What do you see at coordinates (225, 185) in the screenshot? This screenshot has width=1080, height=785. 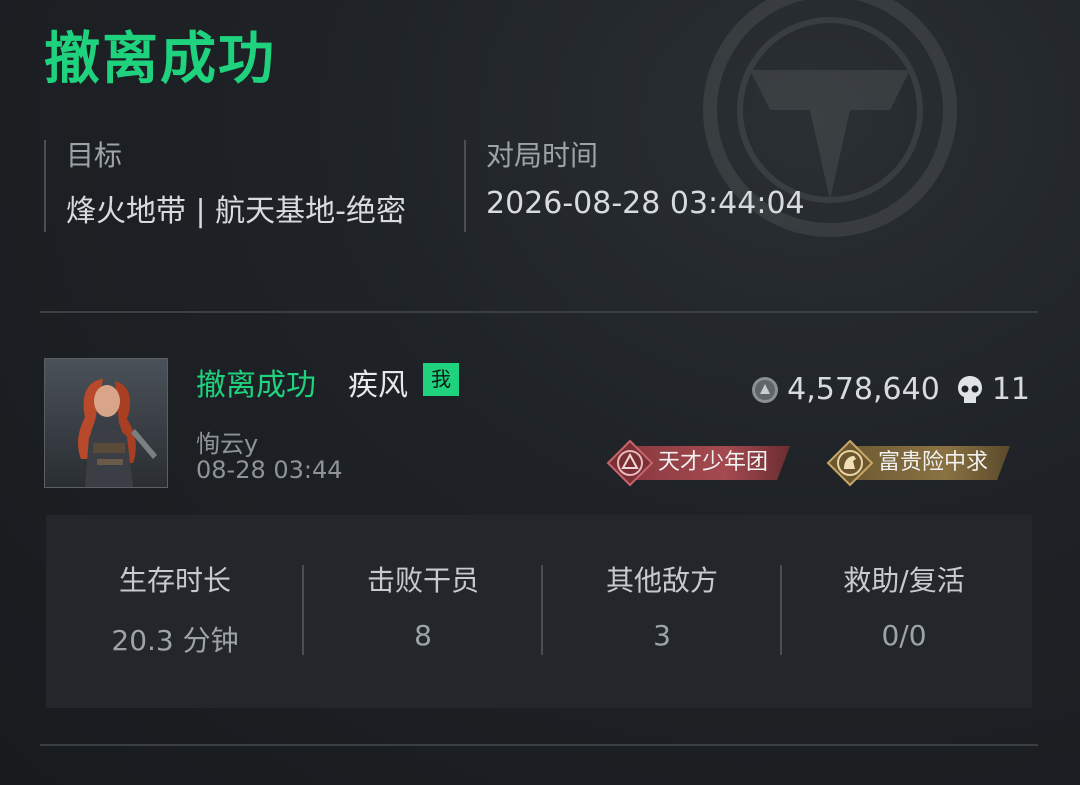 I see `target-section: 目标 烽火地带 | 航天基地-绝密` at bounding box center [225, 185].